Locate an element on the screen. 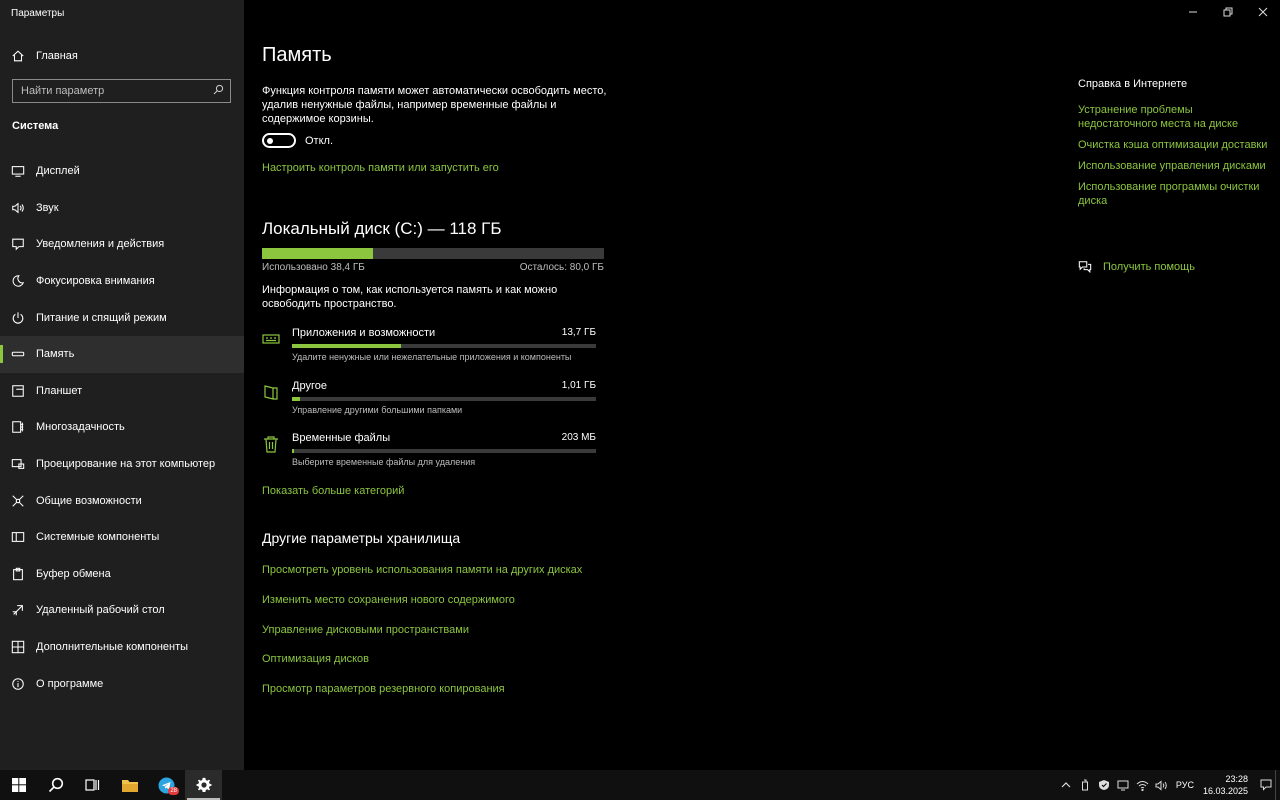 The height and width of the screenshot is (800, 1280). sidebar-item-remote-desktop: Удаленный рабочий стол is located at coordinates (122, 610).